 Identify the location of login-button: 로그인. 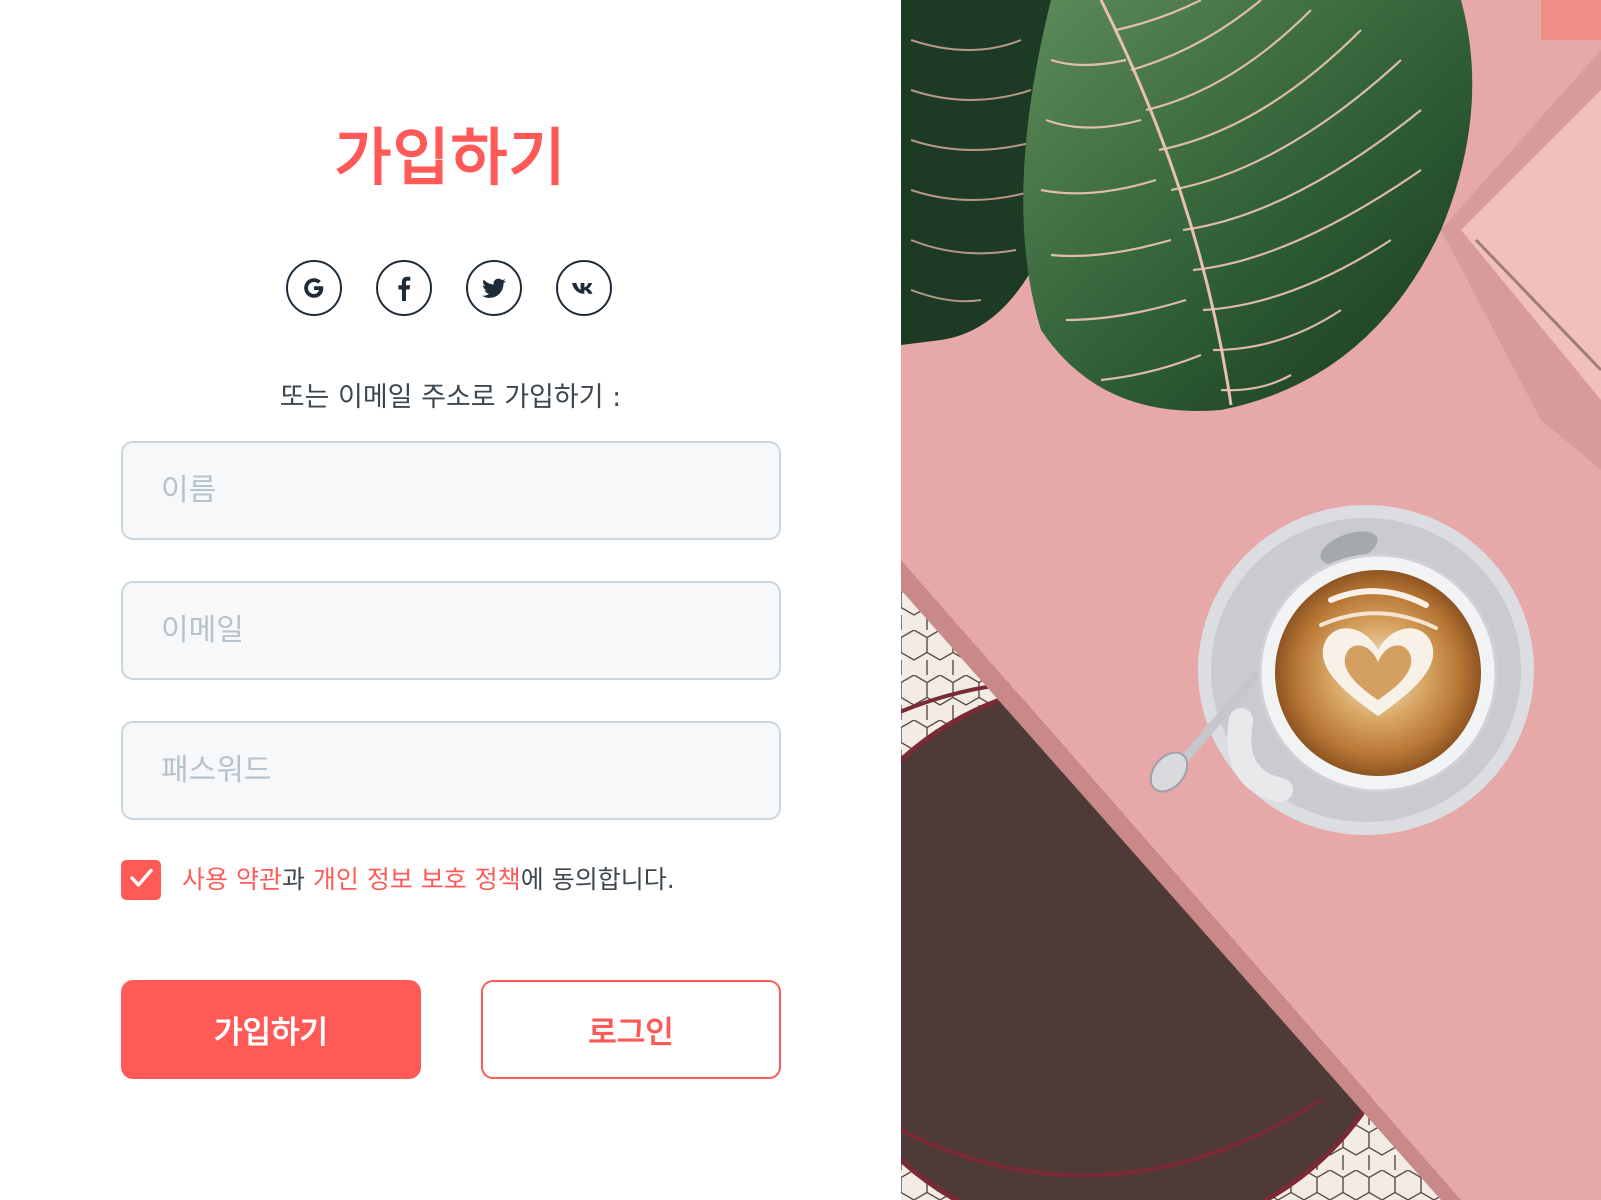
(631, 1029).